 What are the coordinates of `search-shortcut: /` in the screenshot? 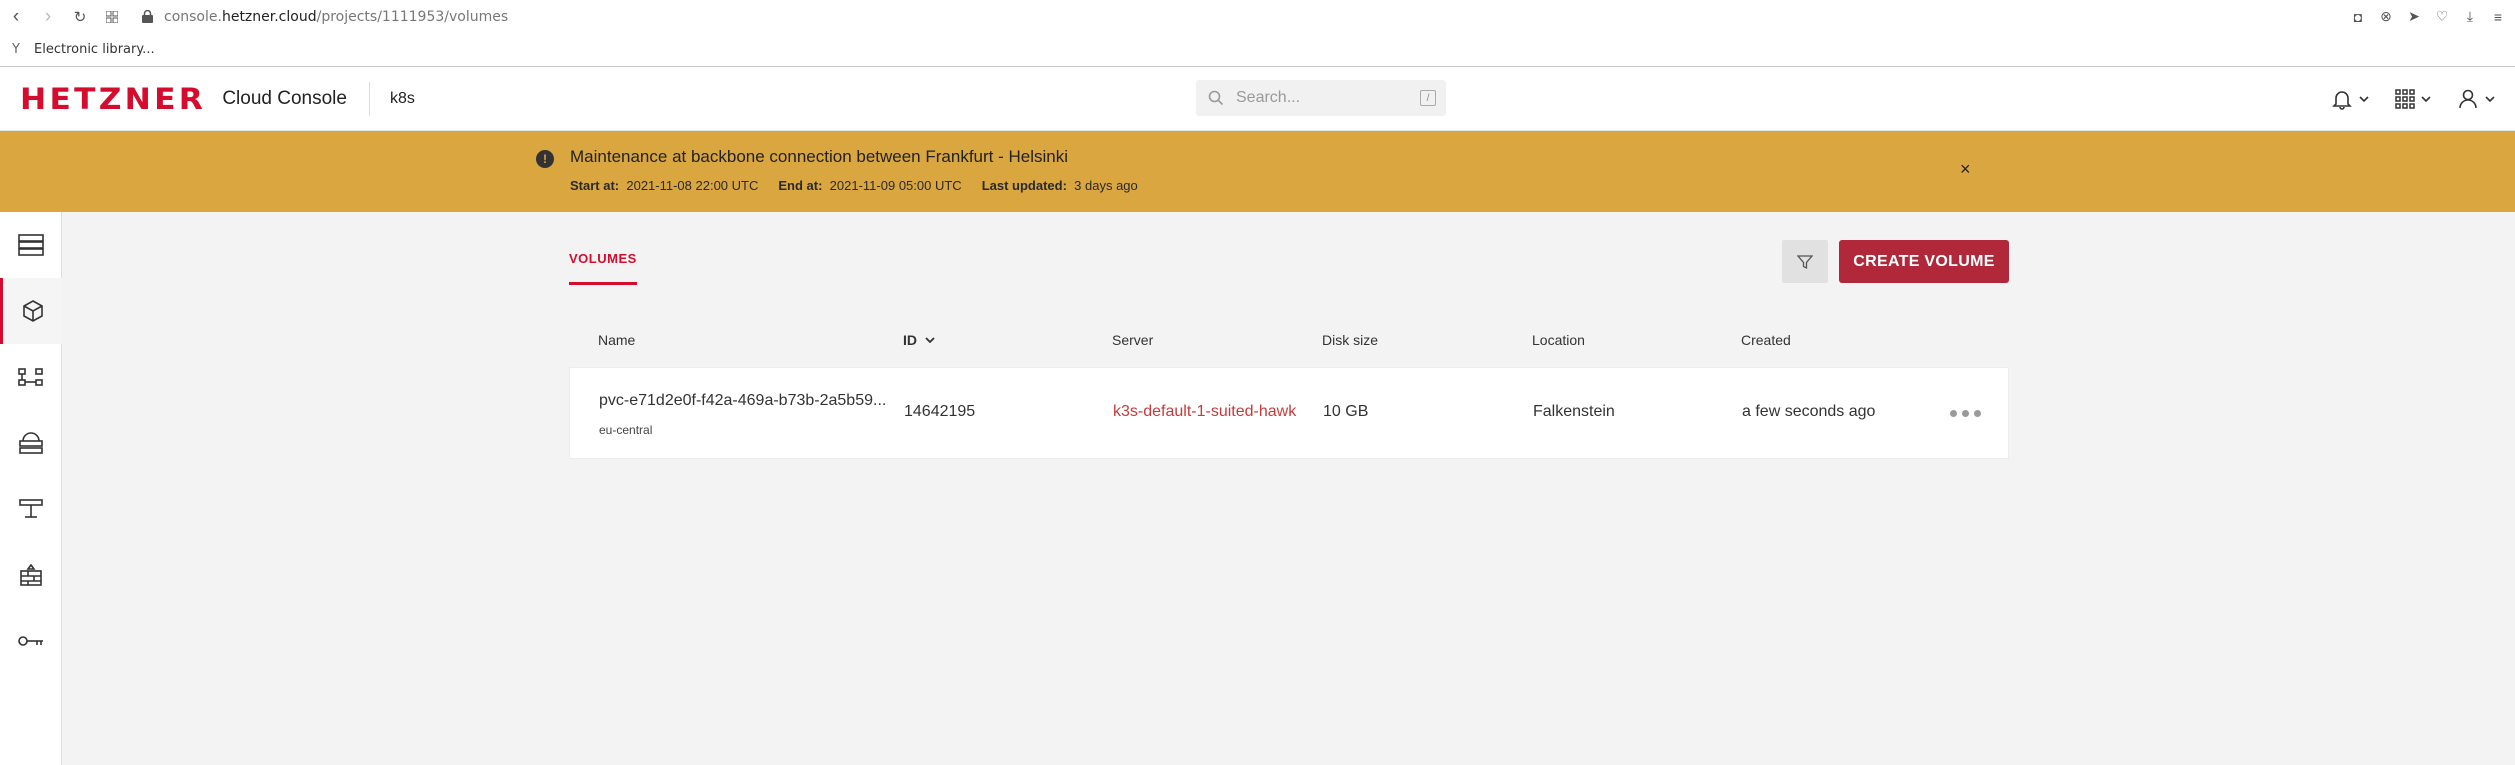 It's located at (1428, 98).